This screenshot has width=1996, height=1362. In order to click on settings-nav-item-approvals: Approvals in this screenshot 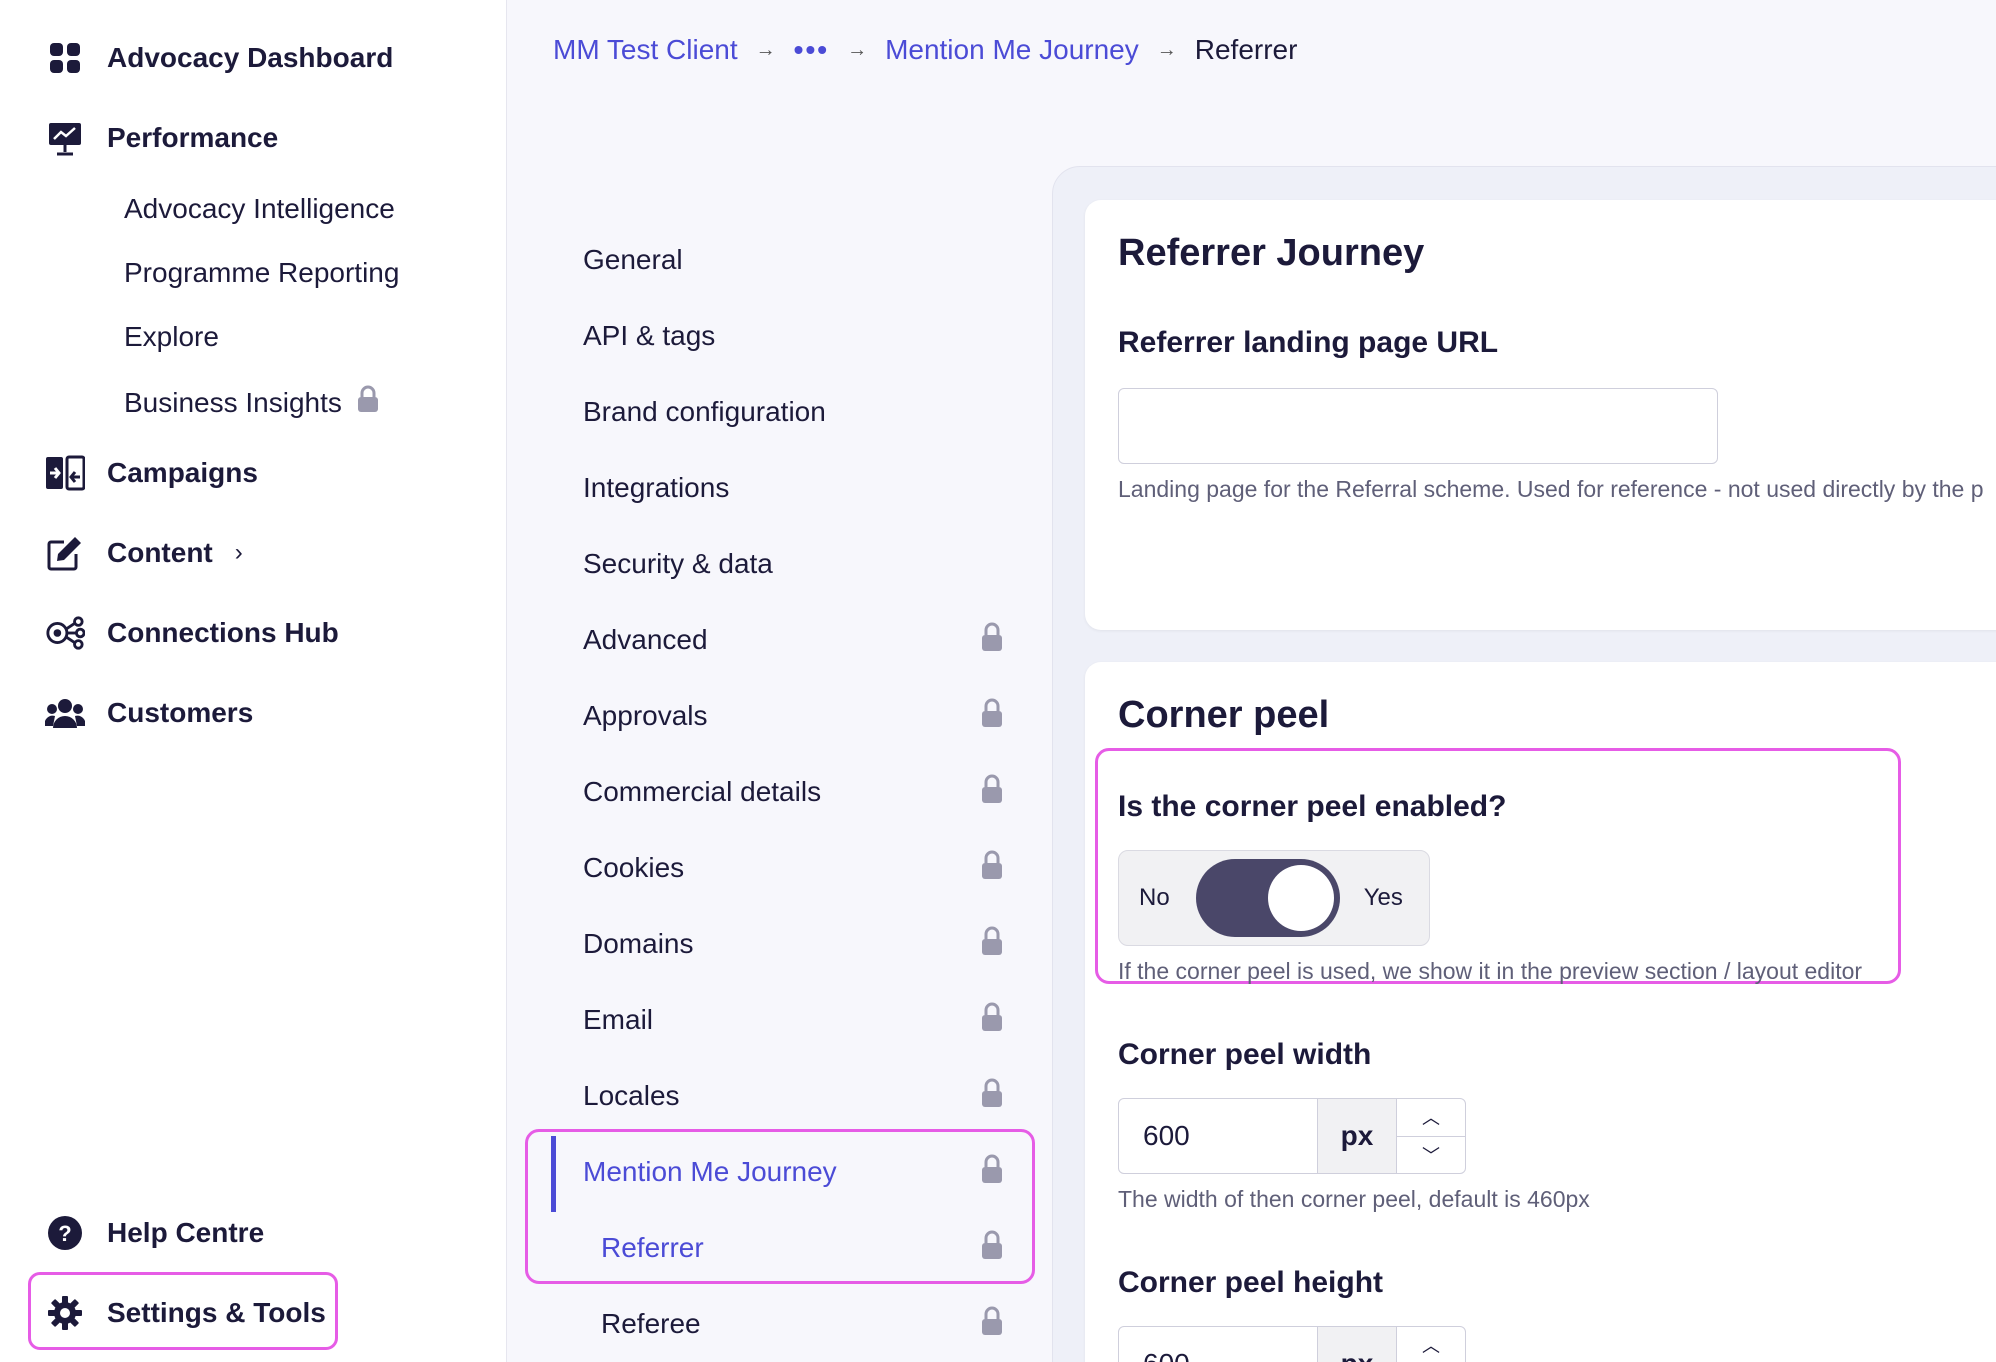, I will do `click(795, 716)`.